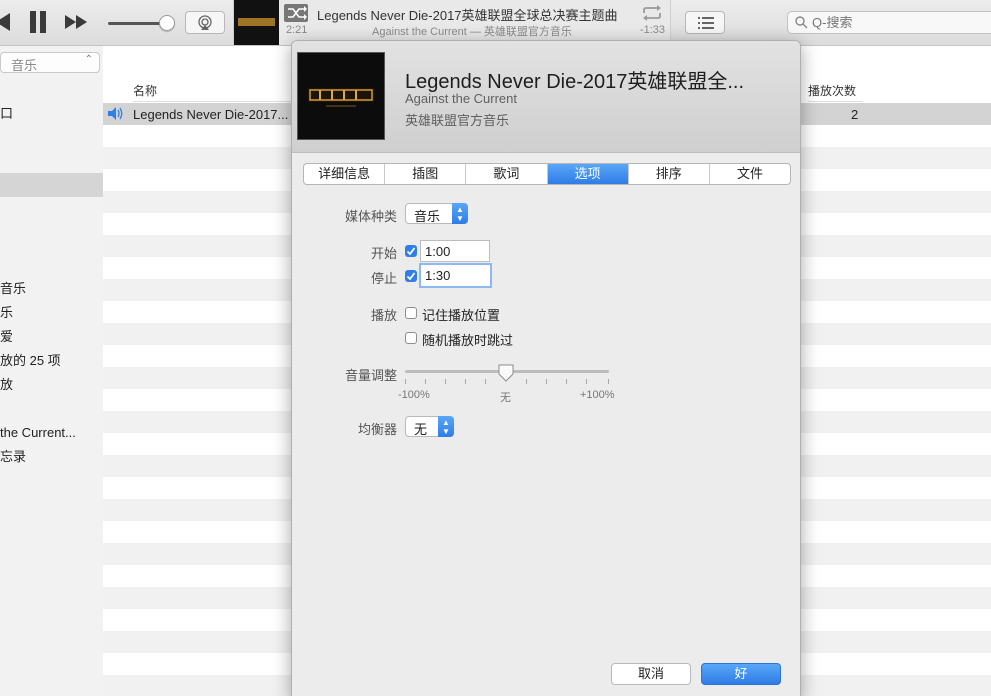  I want to click on chevron-updown-icon: ⌃, so click(88, 59).